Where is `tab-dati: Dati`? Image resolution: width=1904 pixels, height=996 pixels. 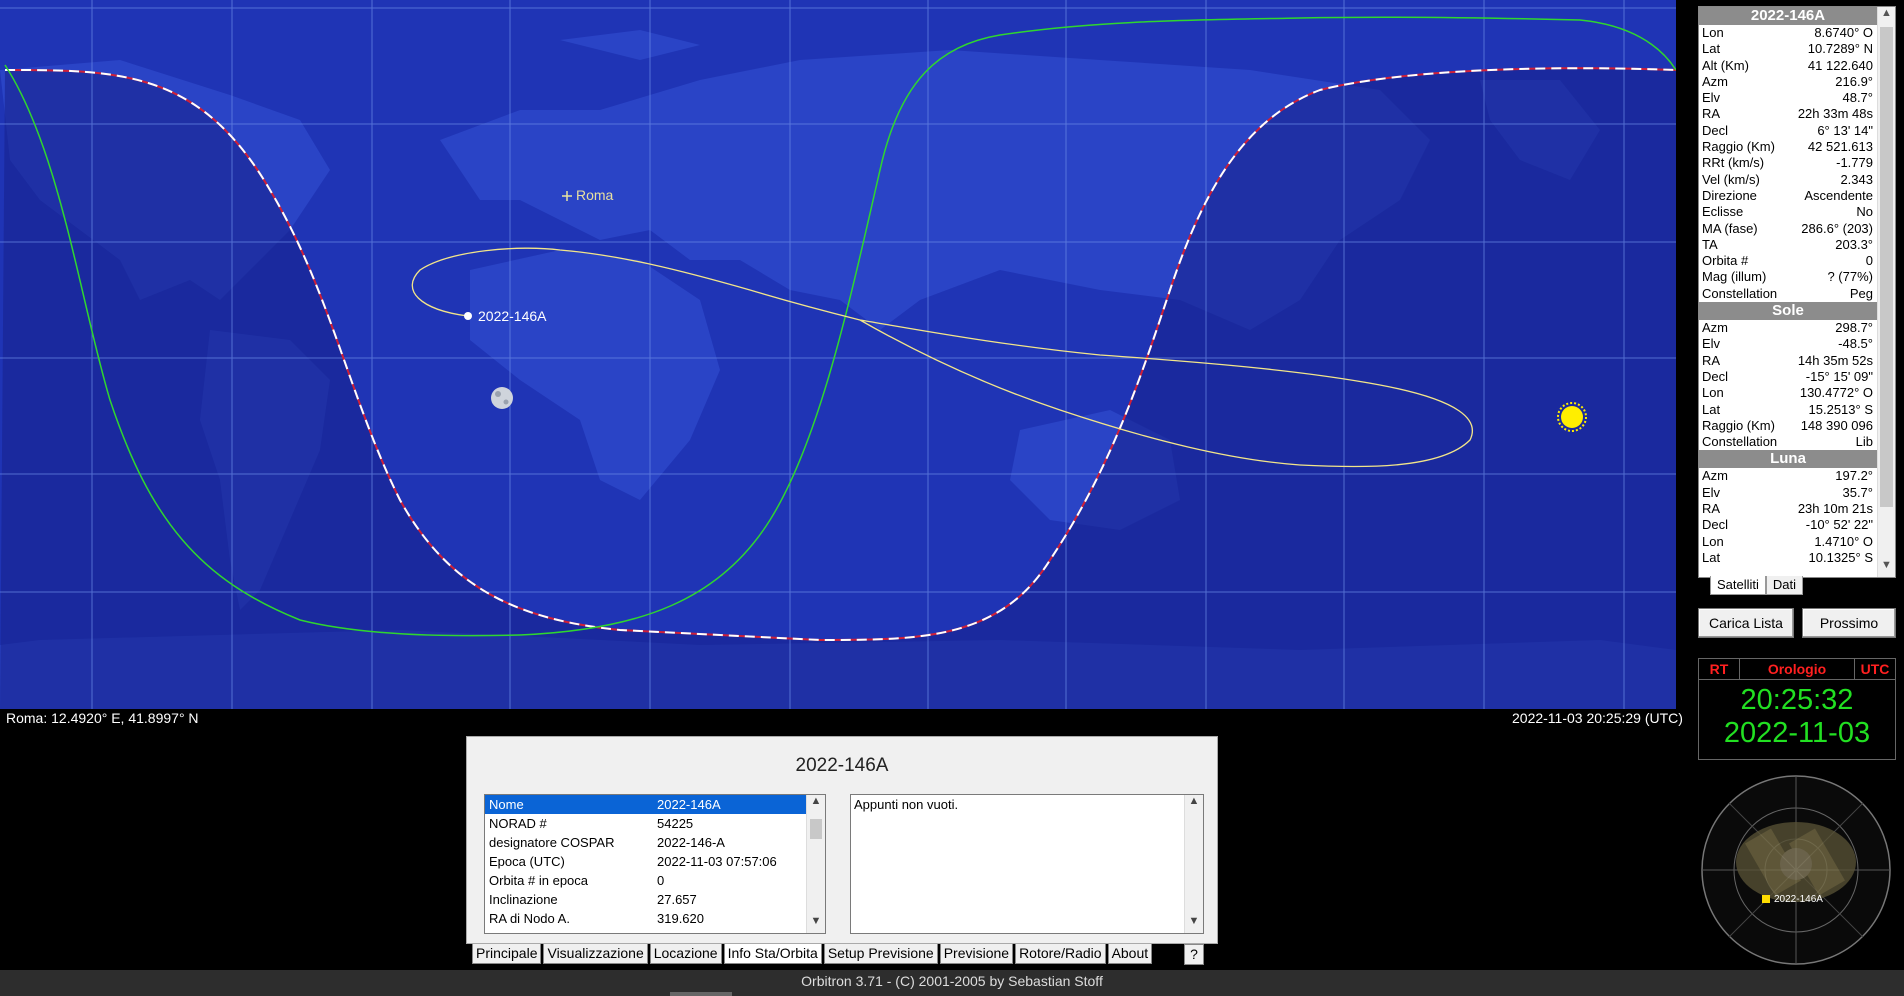
tab-dati: Dati is located at coordinates (1784, 585).